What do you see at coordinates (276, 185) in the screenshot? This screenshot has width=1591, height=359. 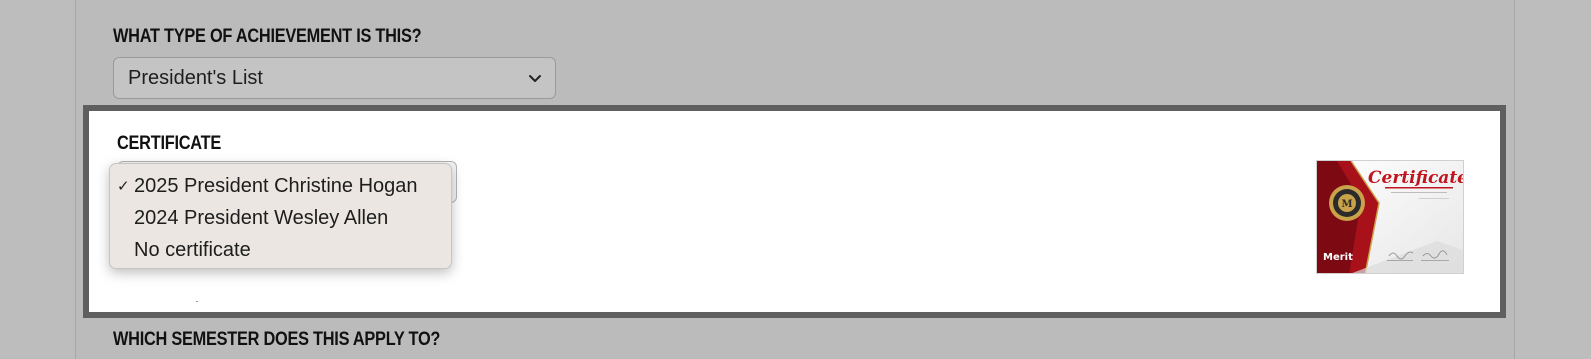 I see `certificate-option-label: 2025 President Christine Hogan` at bounding box center [276, 185].